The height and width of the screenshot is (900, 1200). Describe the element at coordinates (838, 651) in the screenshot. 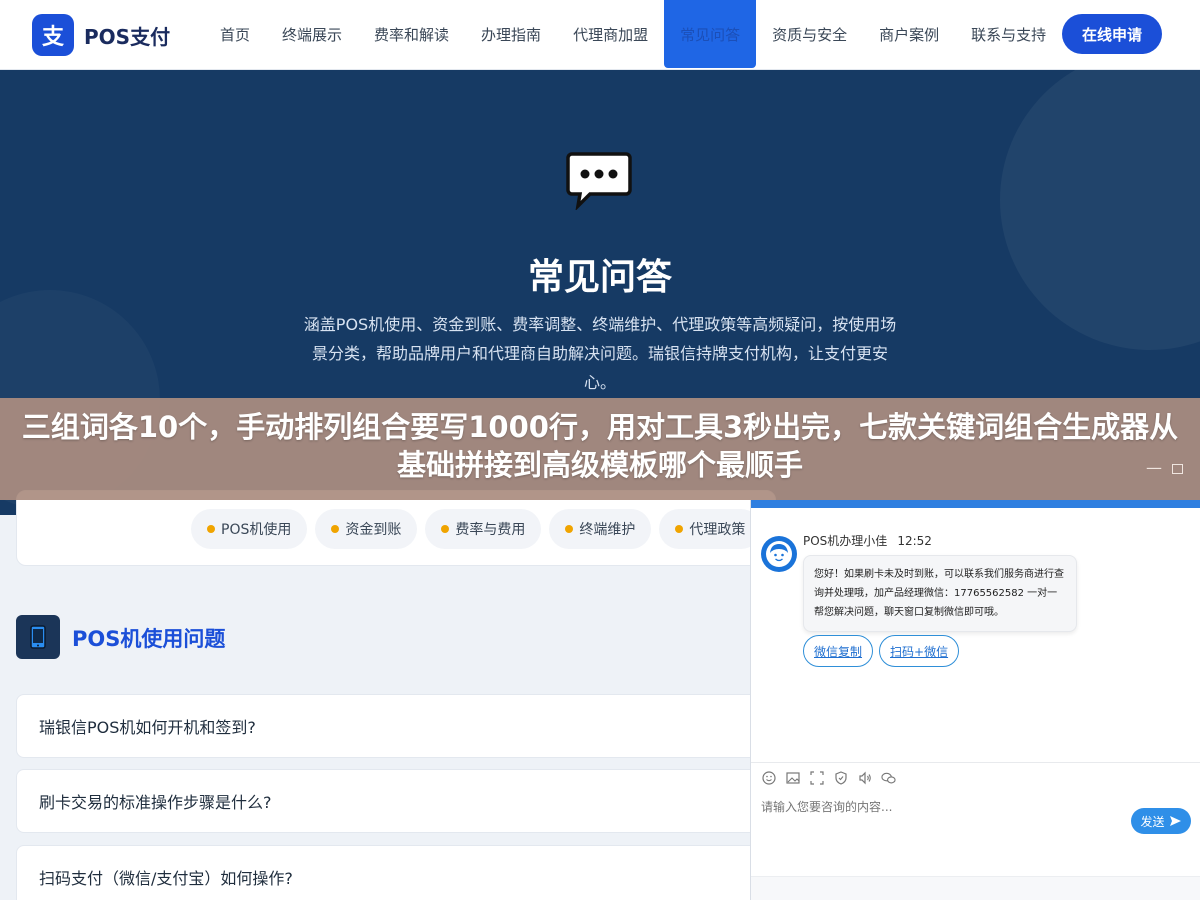

I see `copy-wechat-button: 微信复制` at that location.